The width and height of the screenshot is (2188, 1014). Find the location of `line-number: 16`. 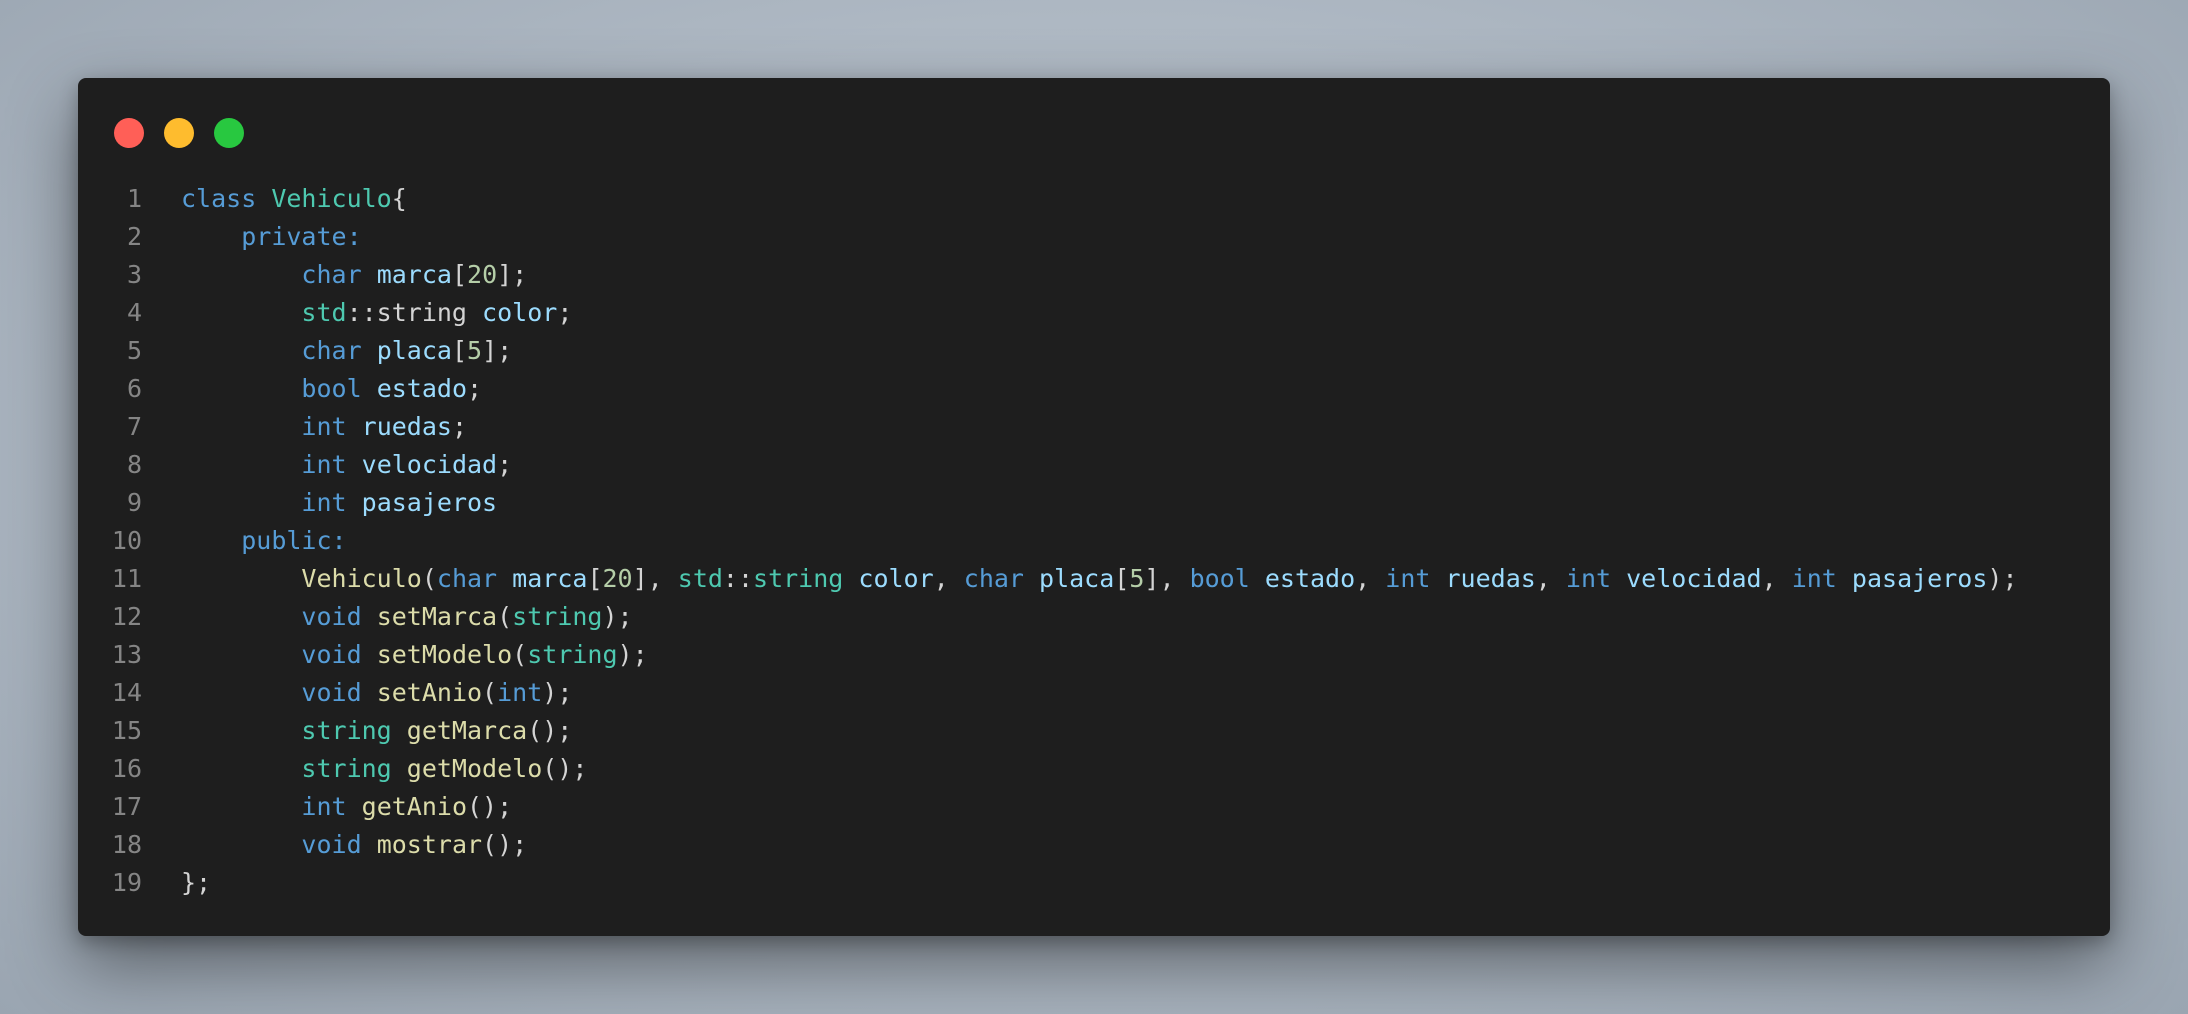

line-number: 16 is located at coordinates (126, 768).